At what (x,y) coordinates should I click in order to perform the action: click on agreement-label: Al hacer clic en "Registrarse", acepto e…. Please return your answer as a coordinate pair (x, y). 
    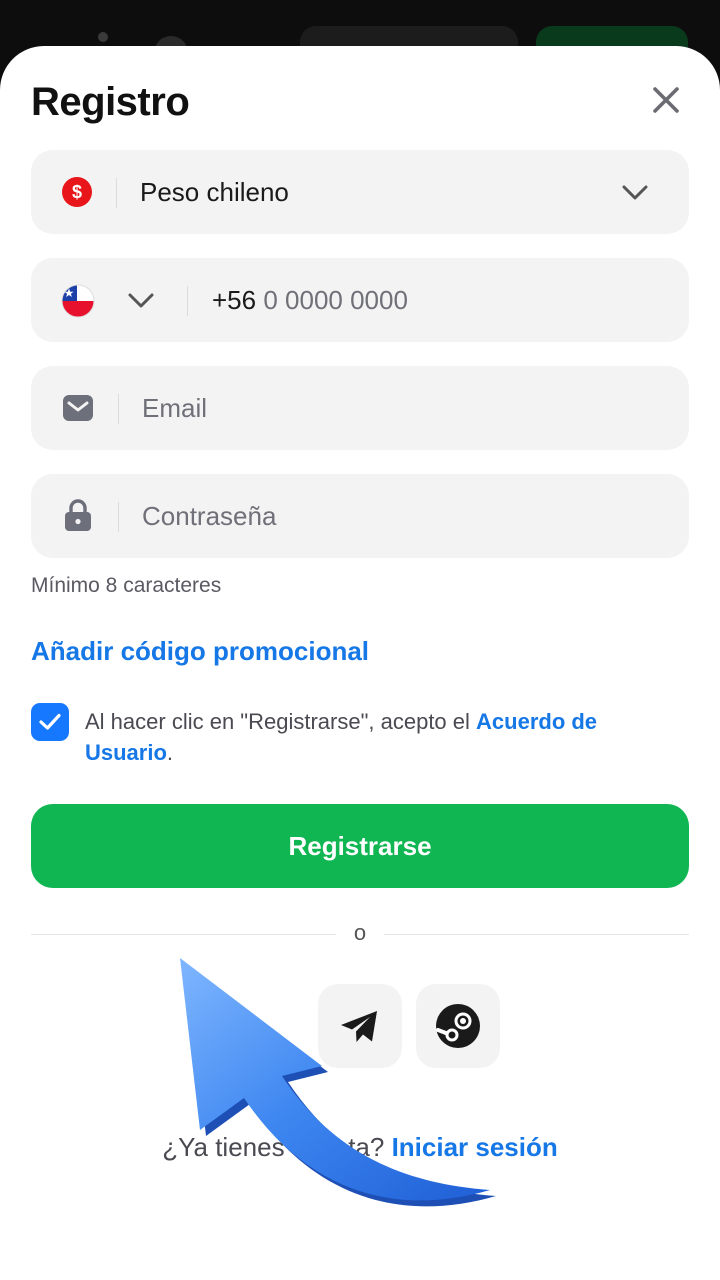
    Looking at the image, I should click on (281, 721).